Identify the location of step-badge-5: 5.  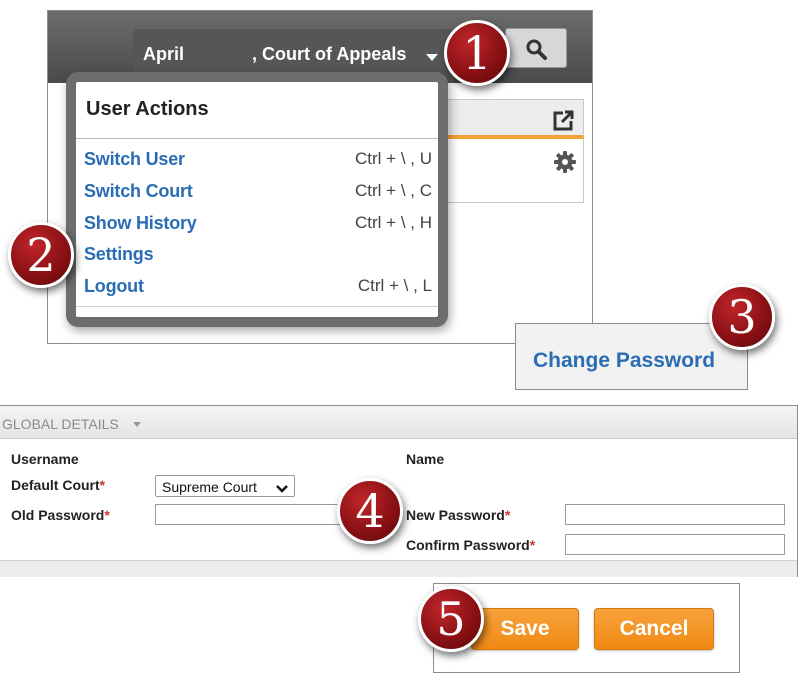
(451, 619).